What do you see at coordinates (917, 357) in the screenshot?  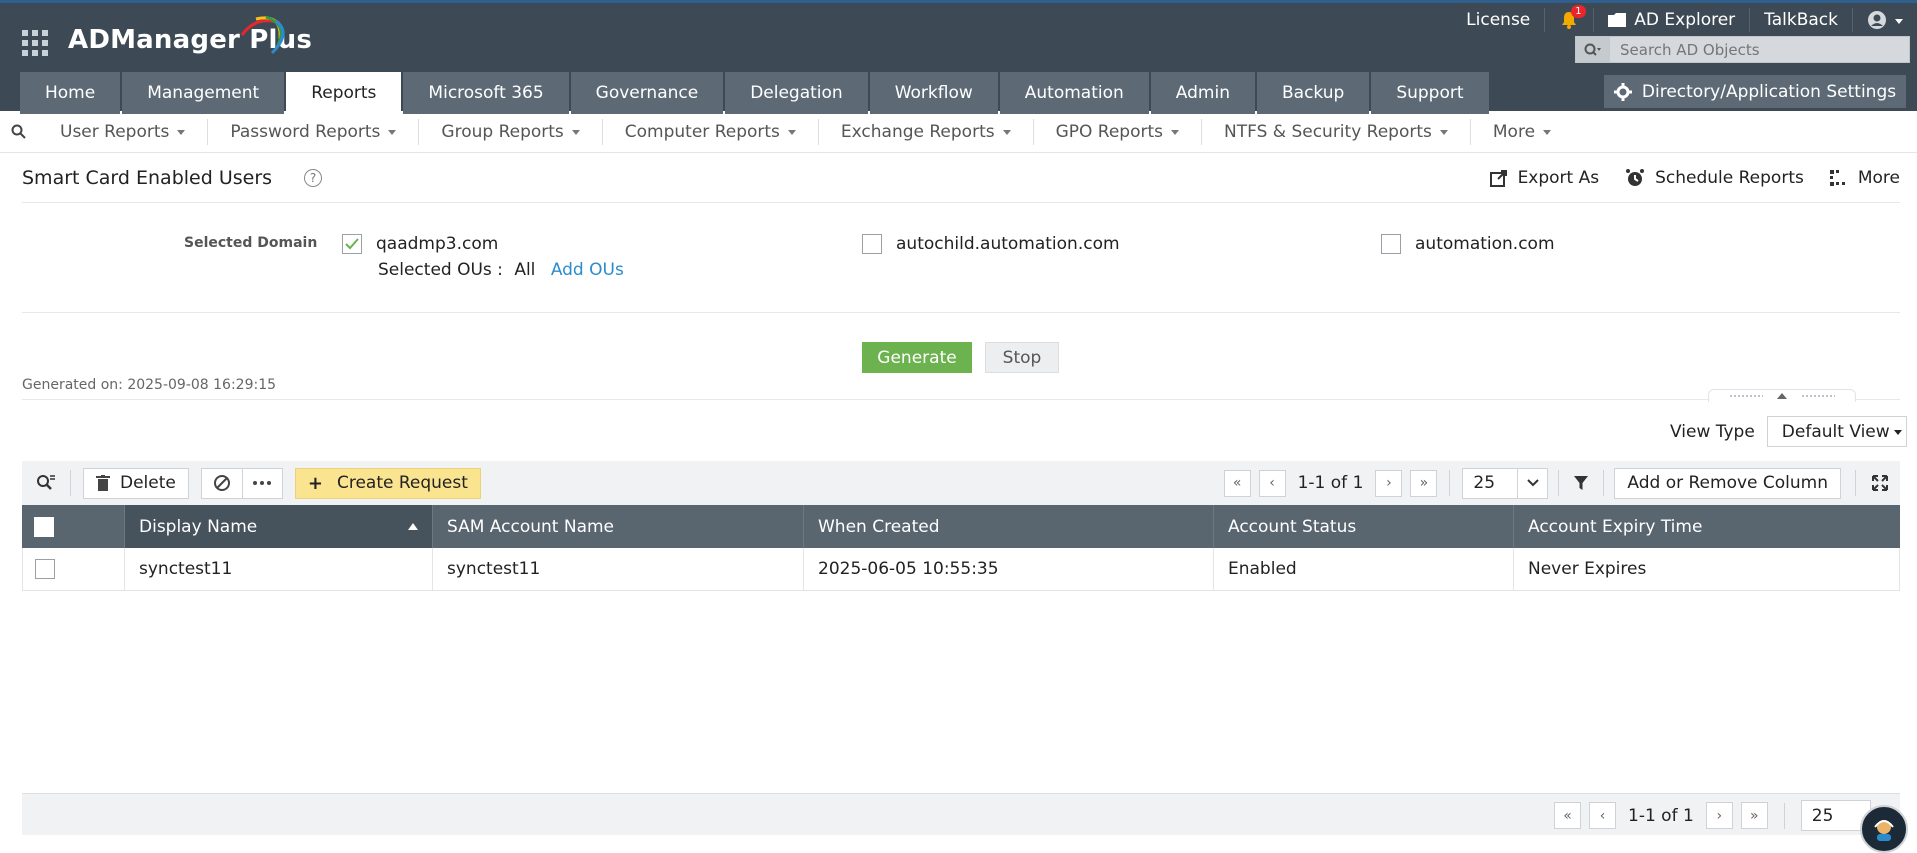 I see `generate-button: Generate` at bounding box center [917, 357].